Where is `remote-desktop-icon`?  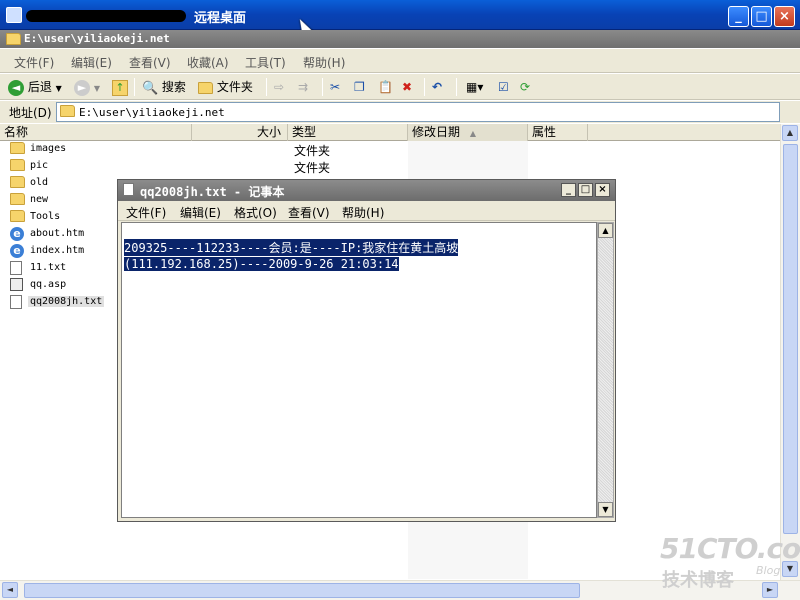
remote-desktop-icon is located at coordinates (14, 15).